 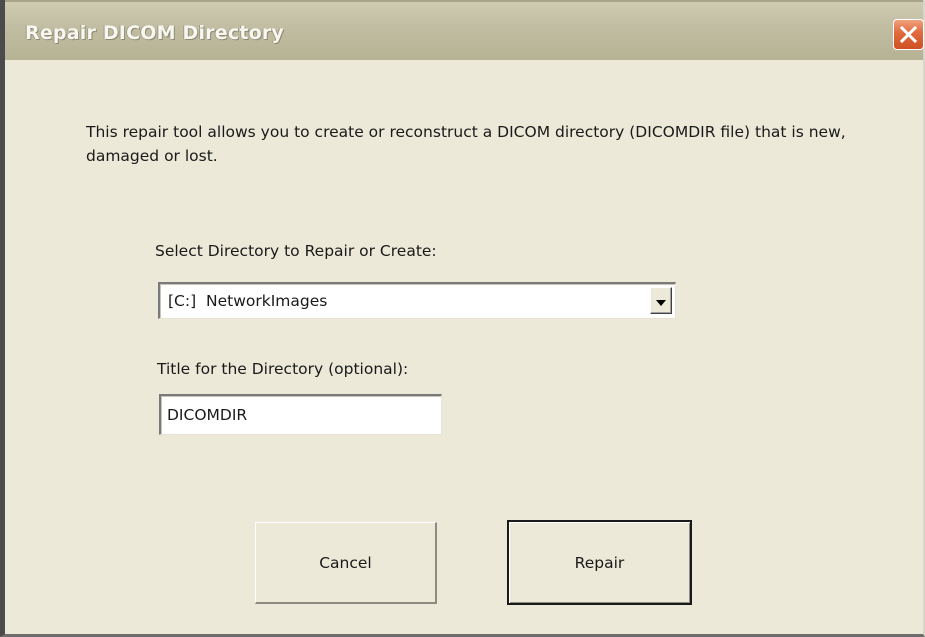 I want to click on close-x-icon, so click(x=908, y=34).